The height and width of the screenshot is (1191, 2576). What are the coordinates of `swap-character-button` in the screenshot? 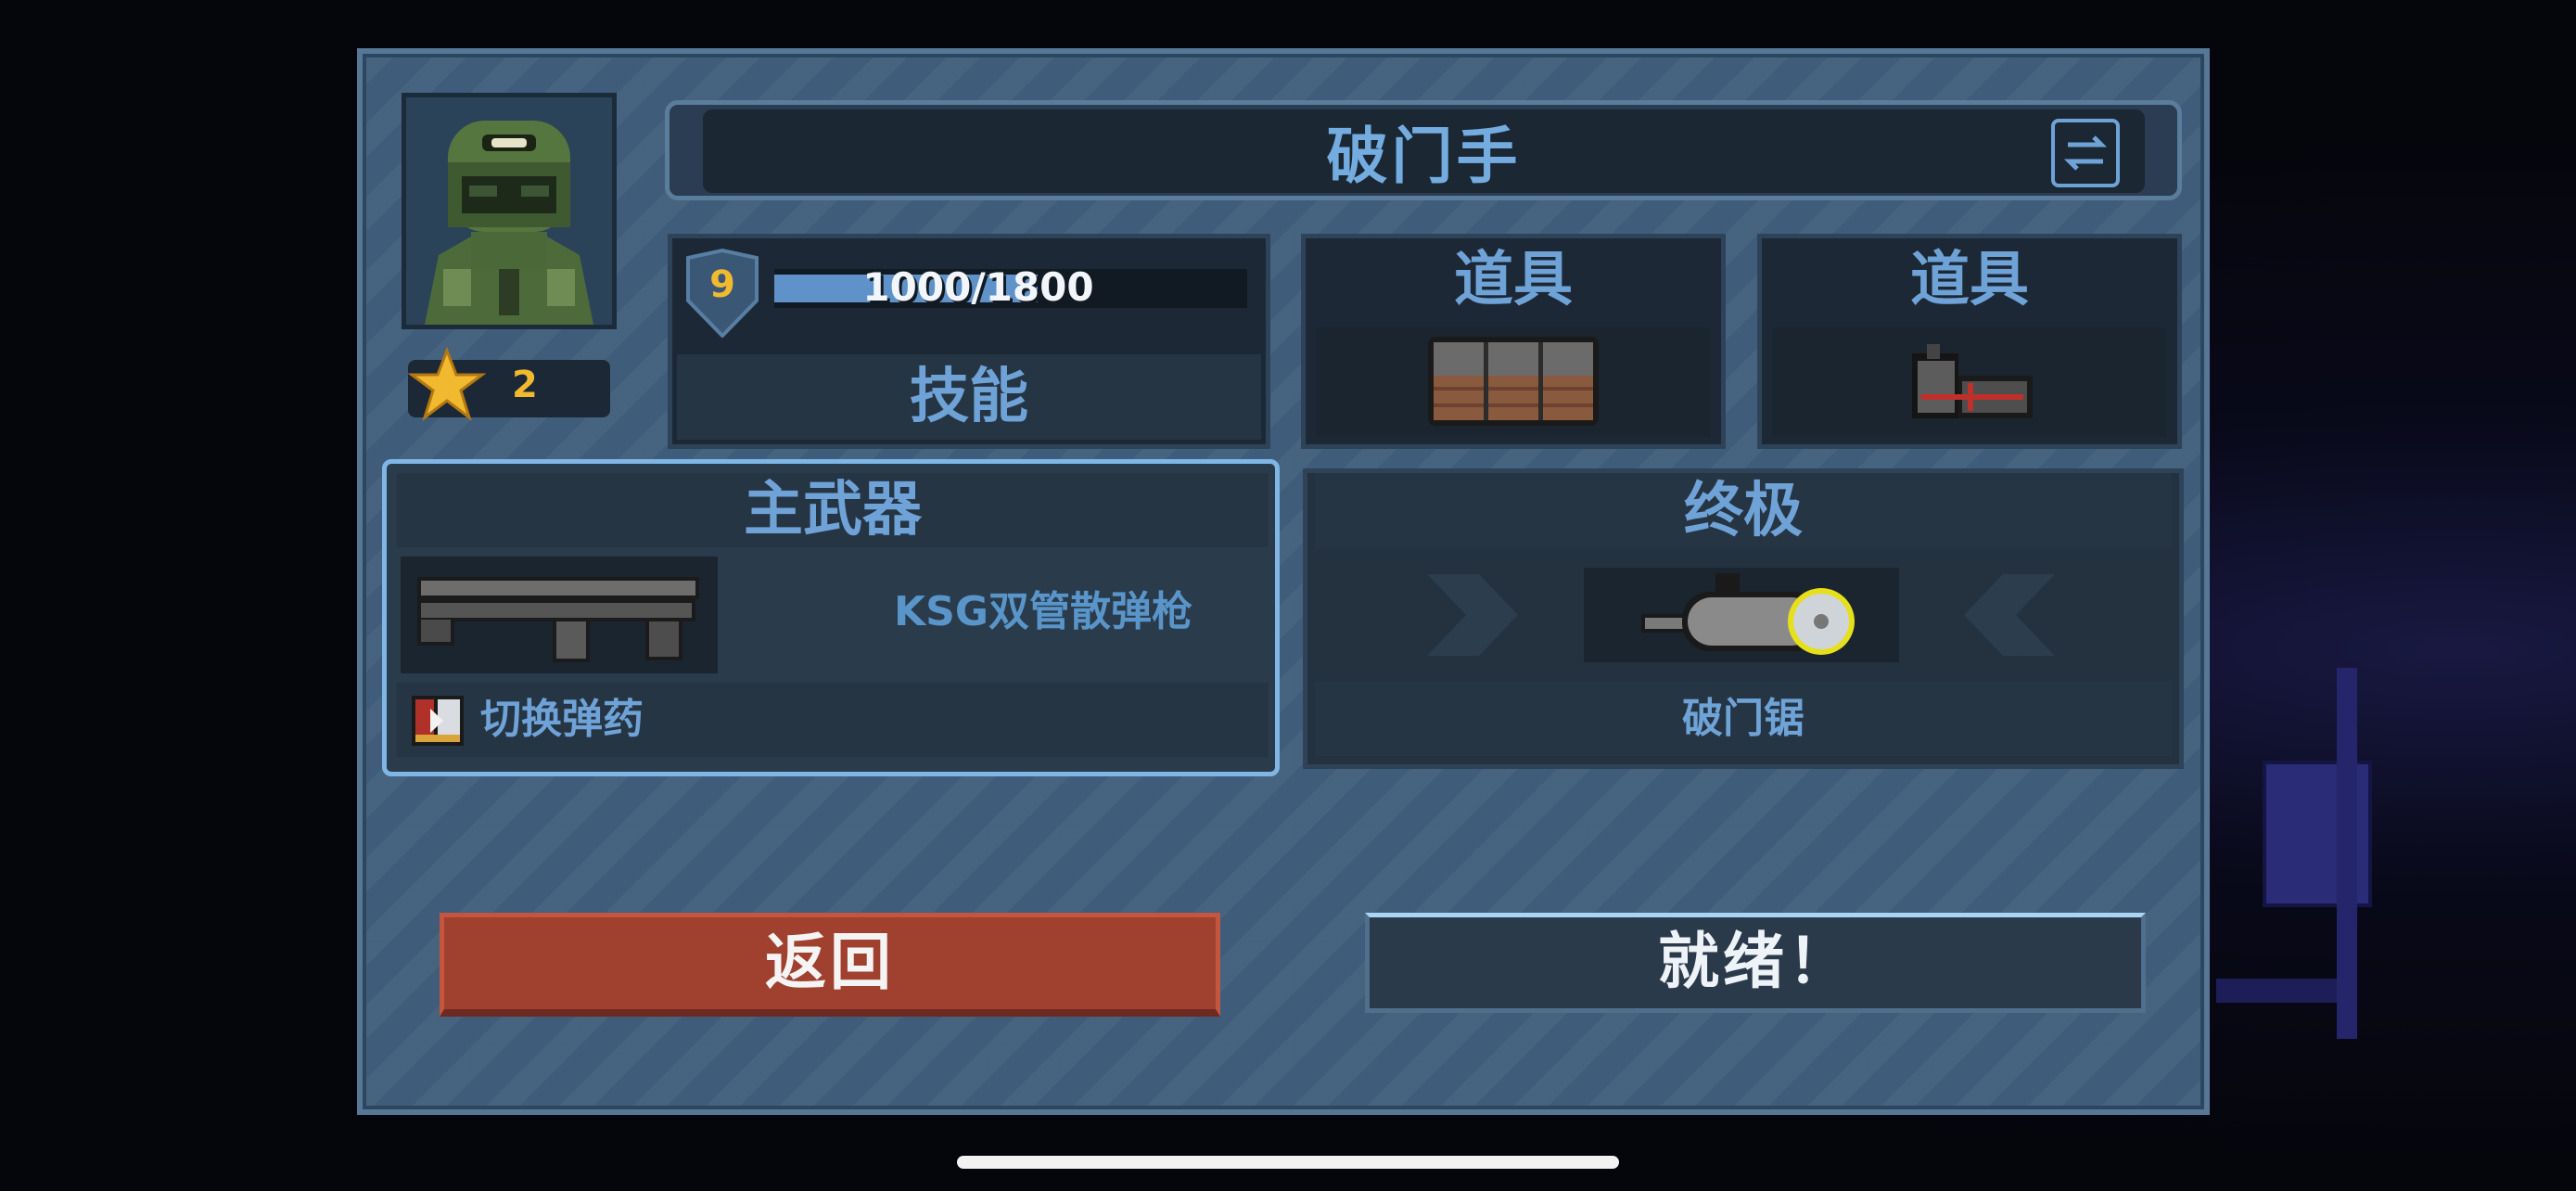 It's located at (2085, 153).